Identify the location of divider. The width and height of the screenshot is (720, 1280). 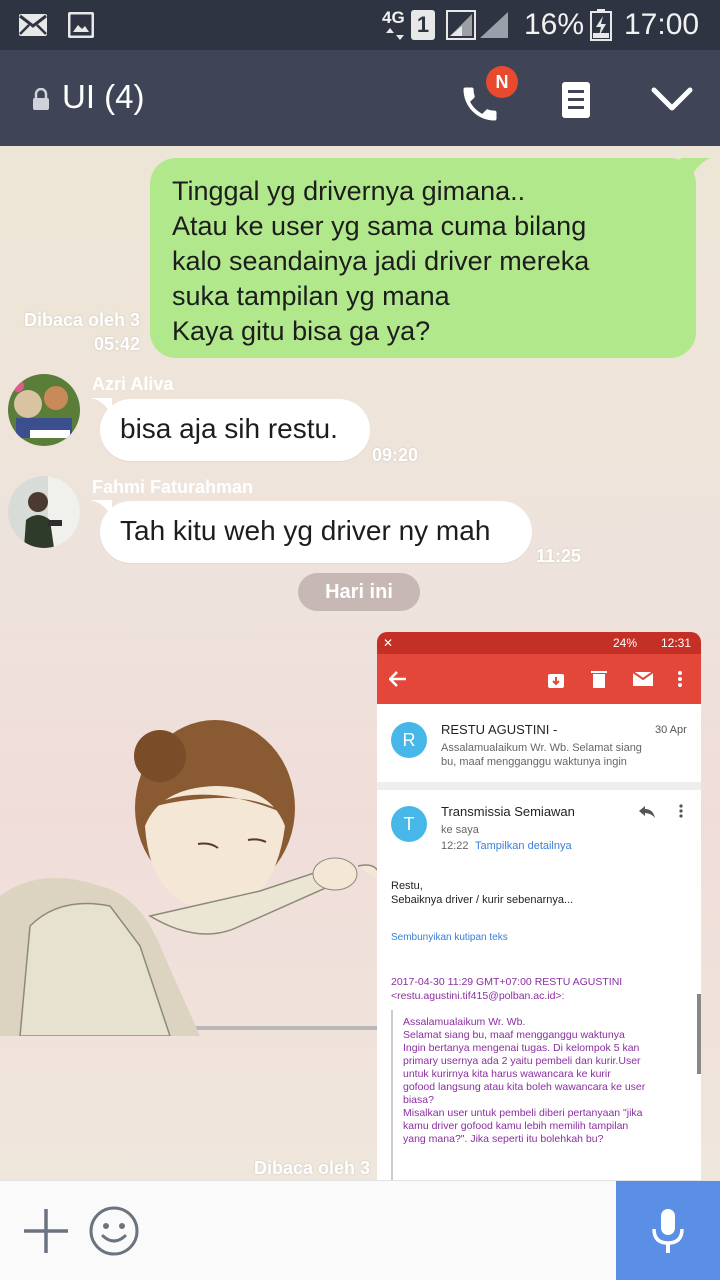
(539, 786).